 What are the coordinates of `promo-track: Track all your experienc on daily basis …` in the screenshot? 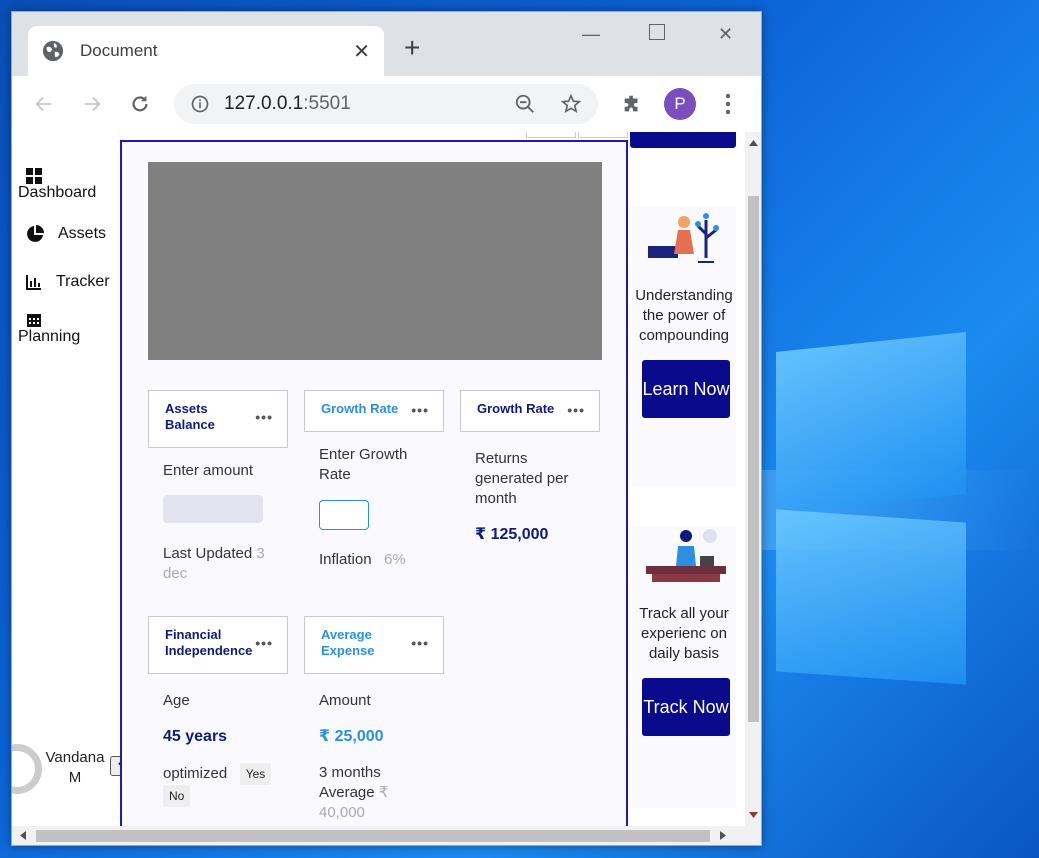 It's located at (684, 667).